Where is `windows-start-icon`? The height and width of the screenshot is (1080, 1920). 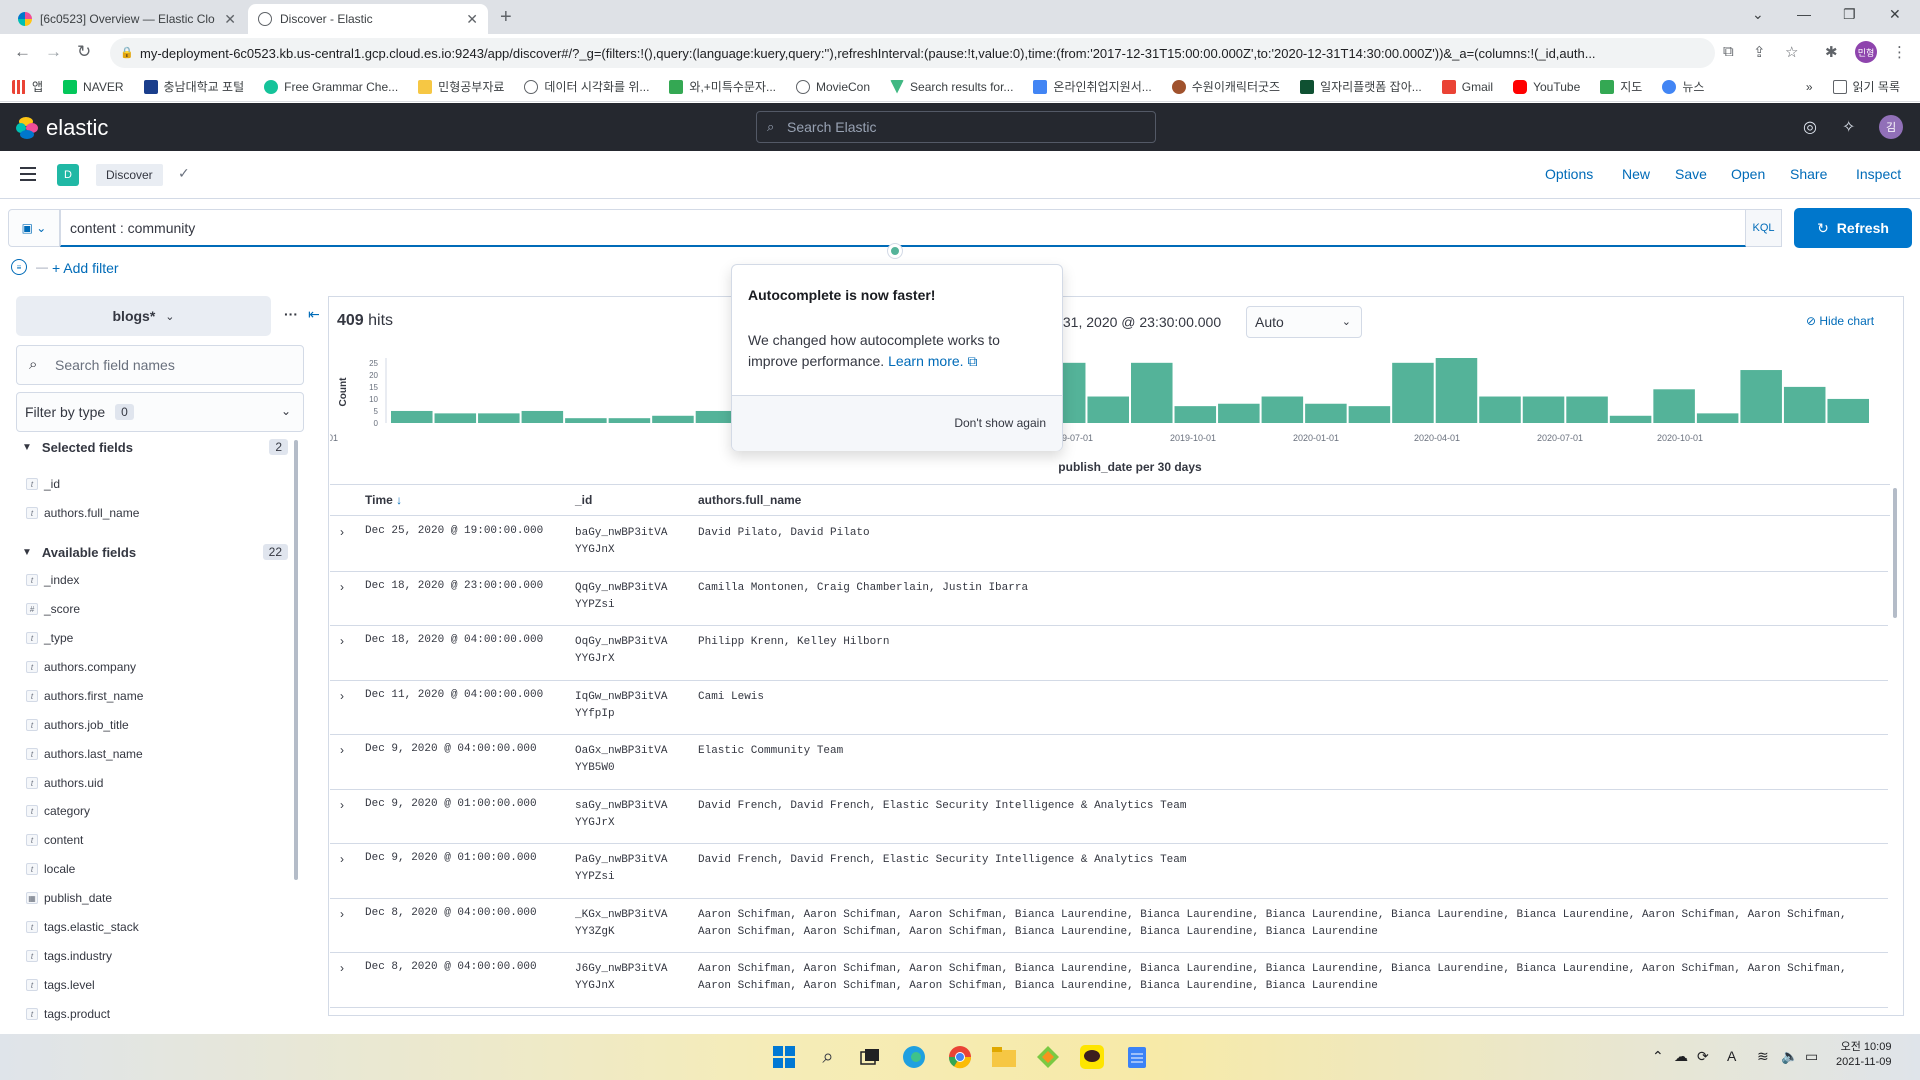
windows-start-icon is located at coordinates (784, 1057).